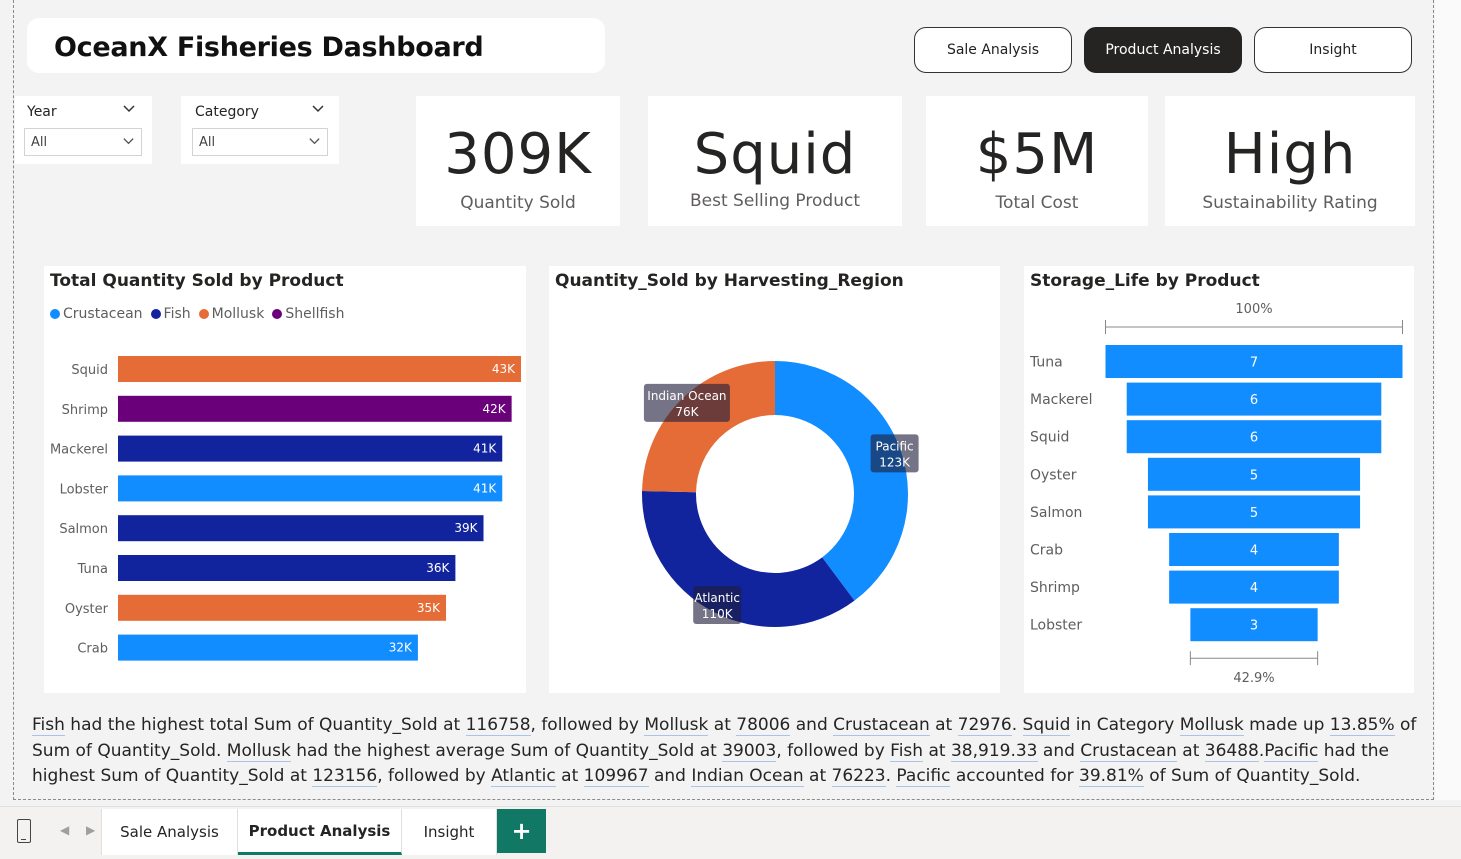 The height and width of the screenshot is (859, 1461). What do you see at coordinates (282, 607) in the screenshot?
I see `bar-oyster` at bounding box center [282, 607].